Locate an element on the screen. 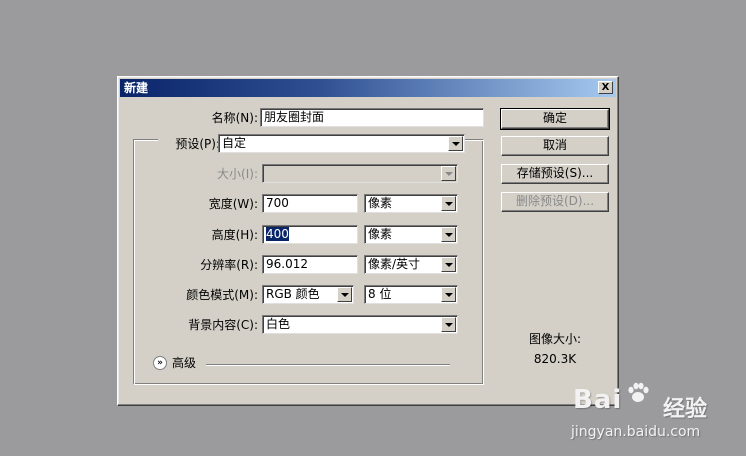 This screenshot has height=456, width=746. preset-select: 自定 is located at coordinates (341, 143).